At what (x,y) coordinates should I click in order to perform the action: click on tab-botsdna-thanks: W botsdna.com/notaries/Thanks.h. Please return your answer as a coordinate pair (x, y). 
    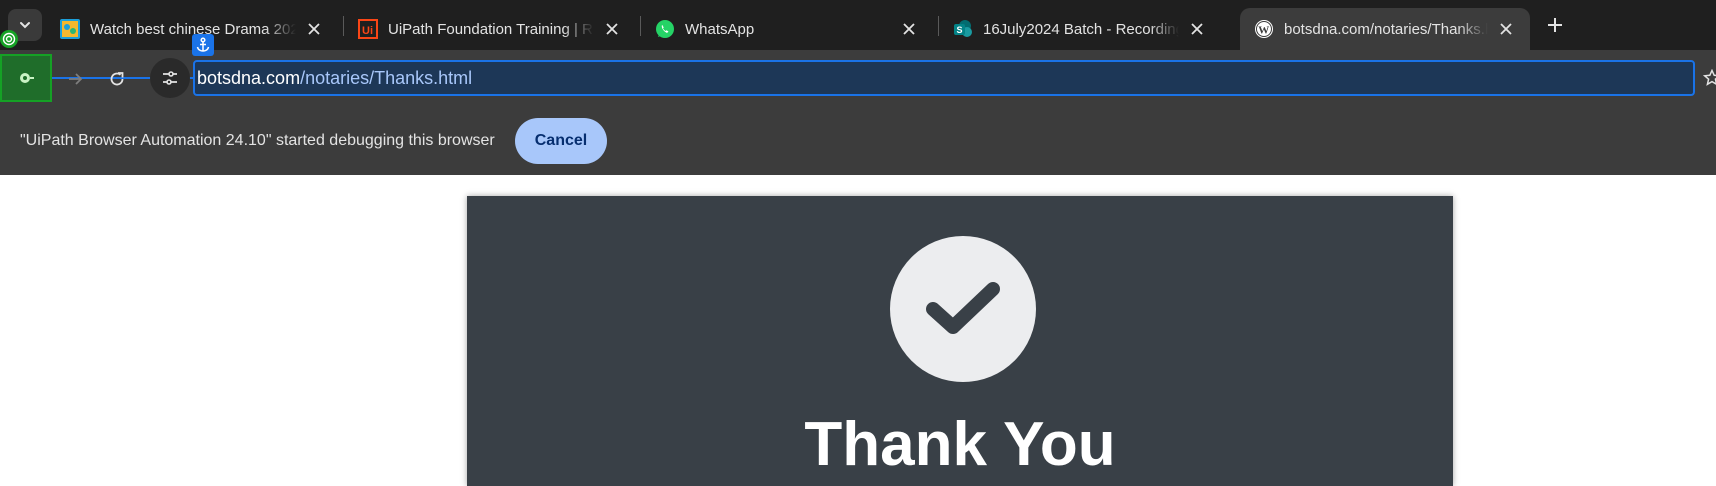
    Looking at the image, I should click on (1385, 29).